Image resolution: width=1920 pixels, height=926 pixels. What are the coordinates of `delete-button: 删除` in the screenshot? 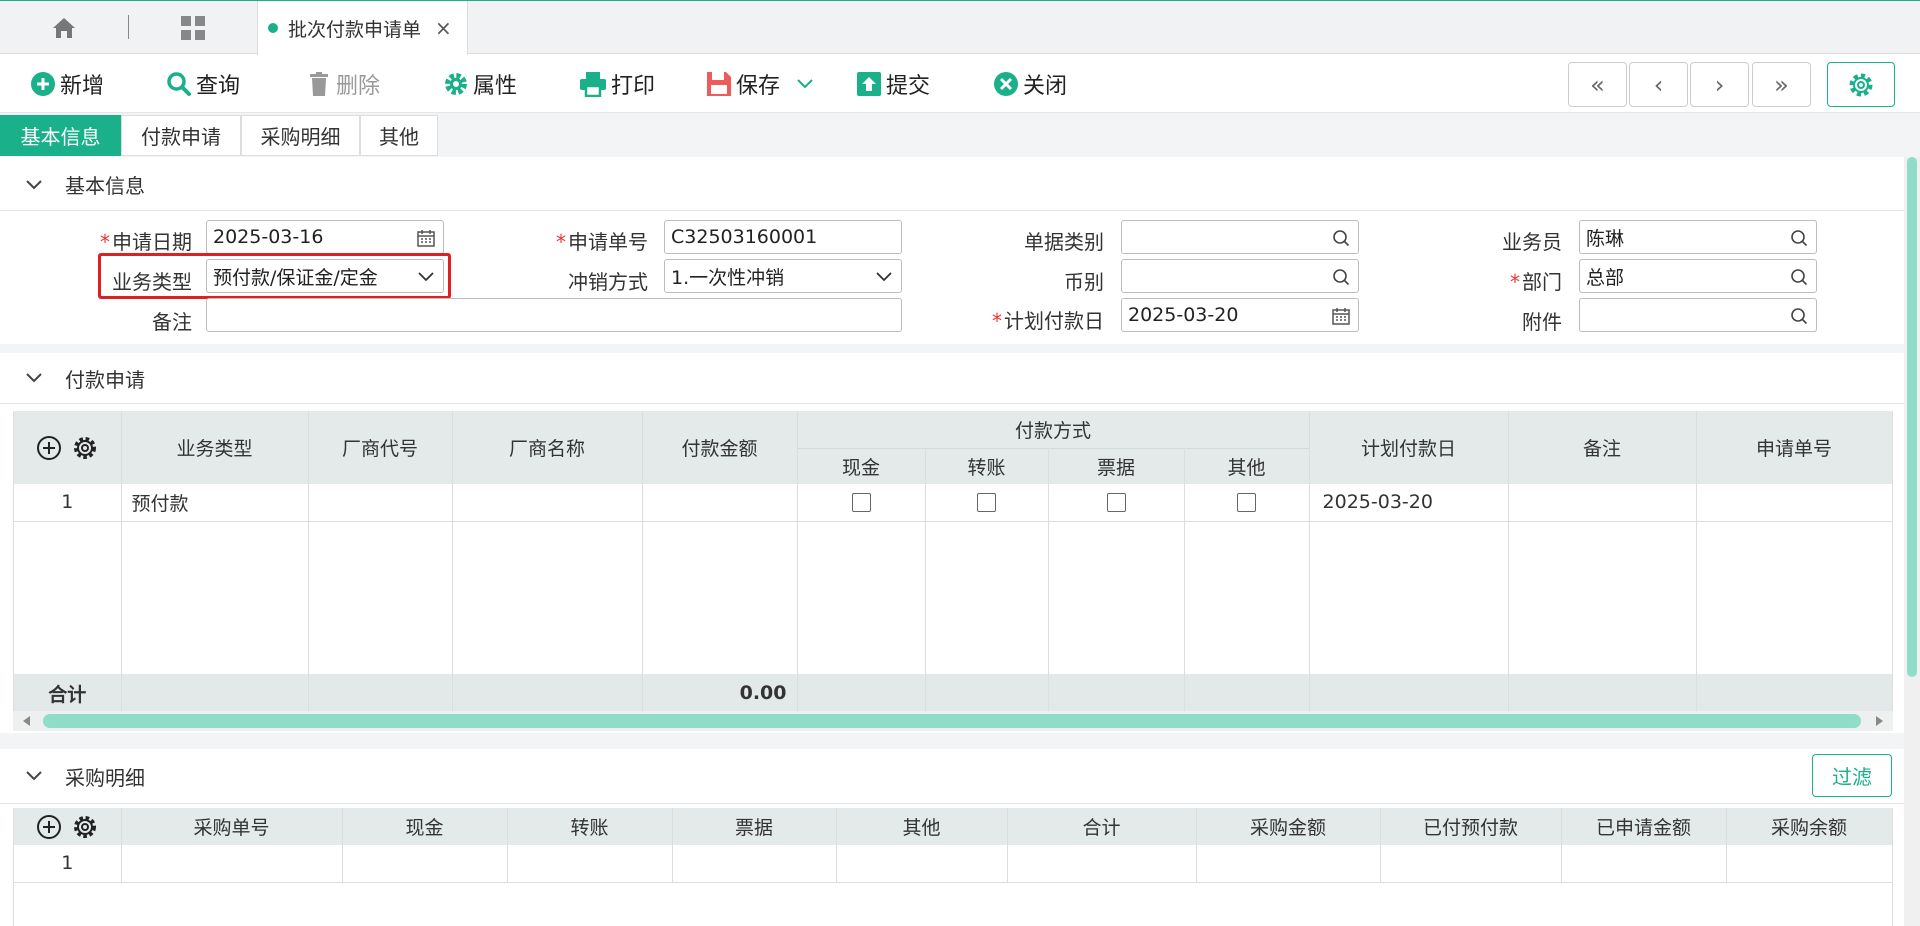 It's located at (343, 84).